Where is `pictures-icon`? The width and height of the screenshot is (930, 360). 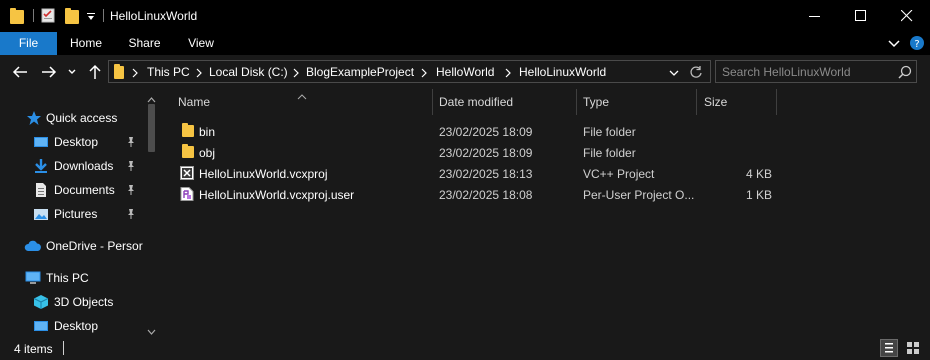
pictures-icon is located at coordinates (41, 214).